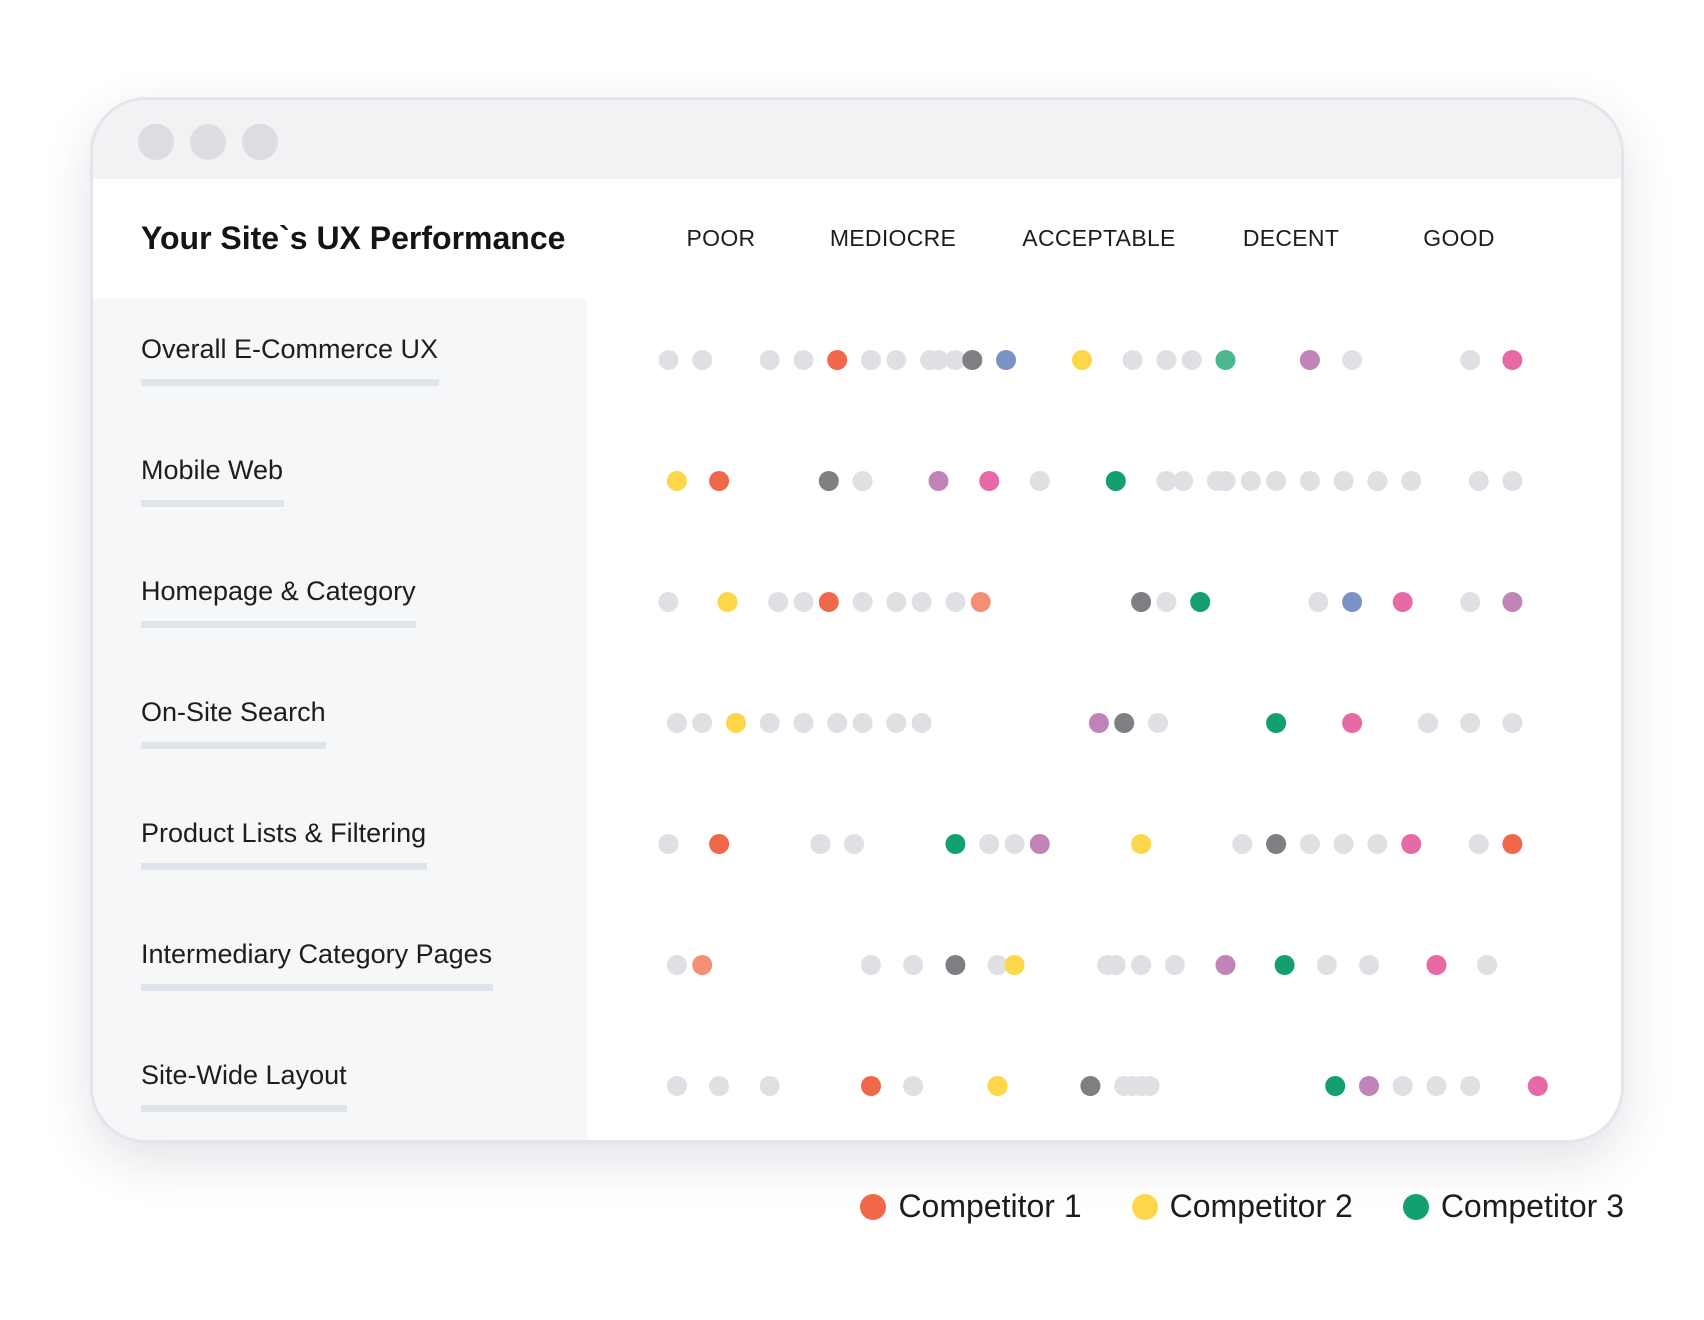 This screenshot has width=1704, height=1320. I want to click on legend-item-competitor-1: Competitor 1, so click(971, 1206).